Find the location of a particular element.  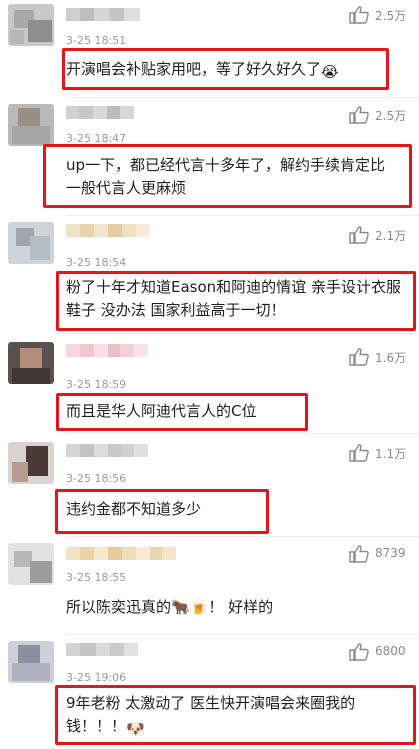

comment-item: 3-25 18:56 1.1万 违约金都不知道多少 is located at coordinates (209, 485).